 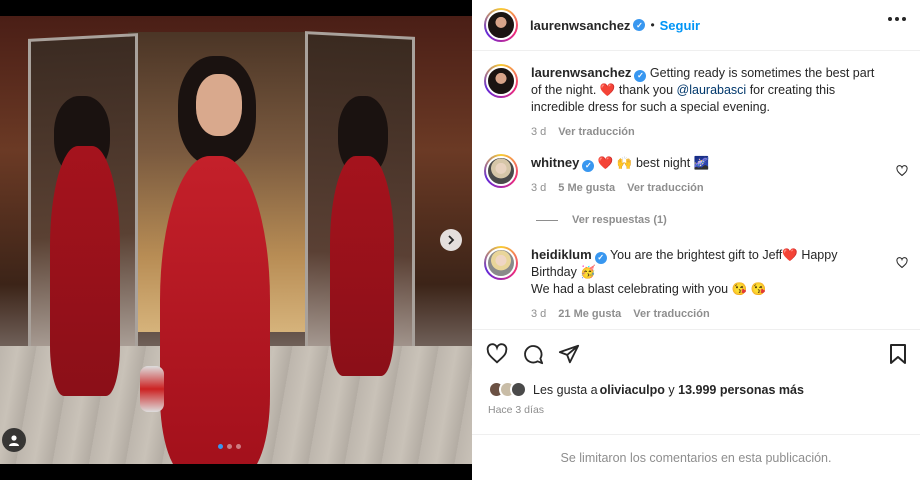 I want to click on comment-likes-button: 21 Me gusta, so click(x=589, y=314).